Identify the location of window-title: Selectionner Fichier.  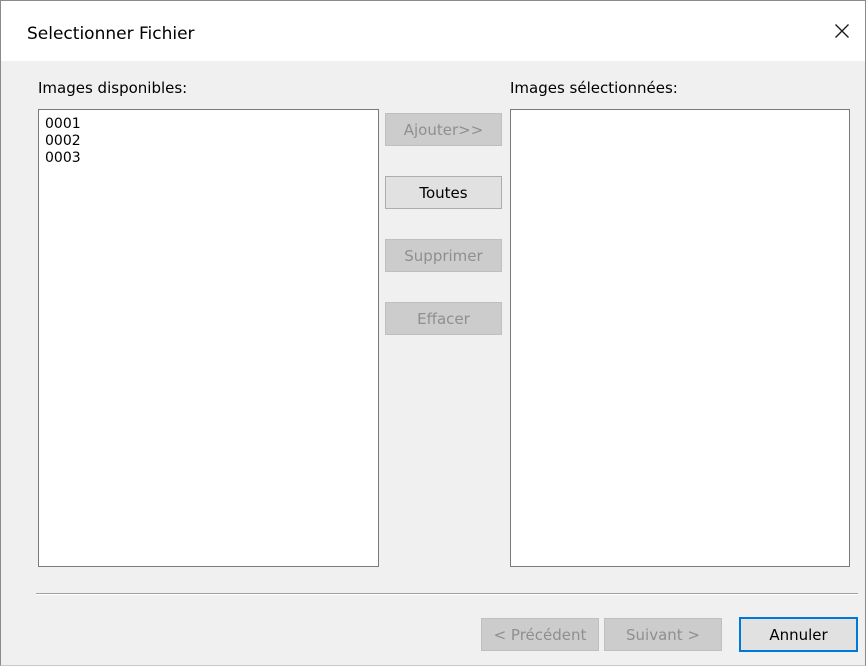
(111, 34).